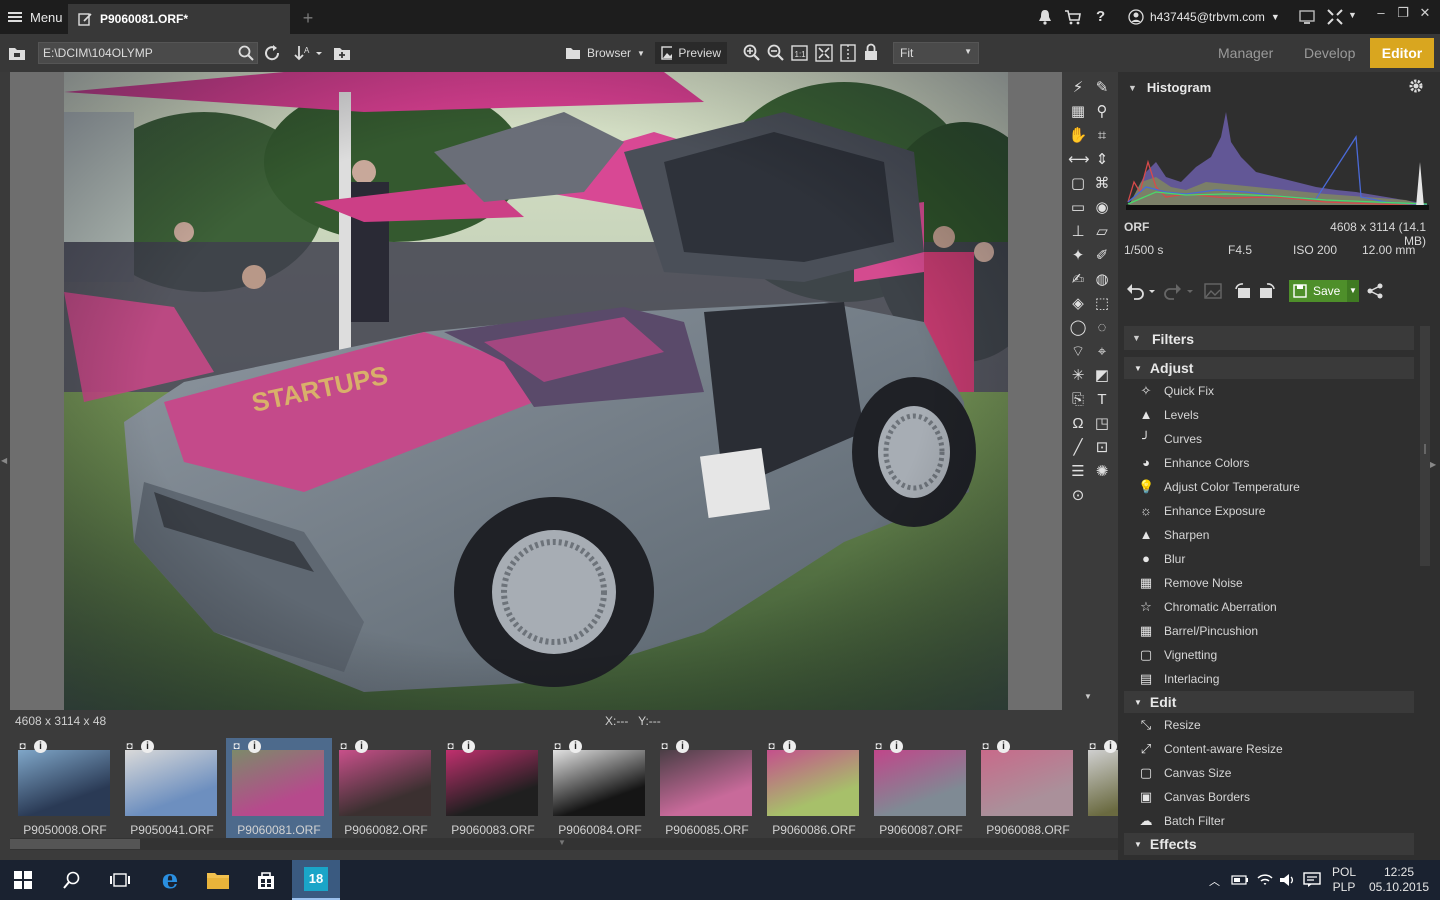  I want to click on preview-button: Preview, so click(691, 53).